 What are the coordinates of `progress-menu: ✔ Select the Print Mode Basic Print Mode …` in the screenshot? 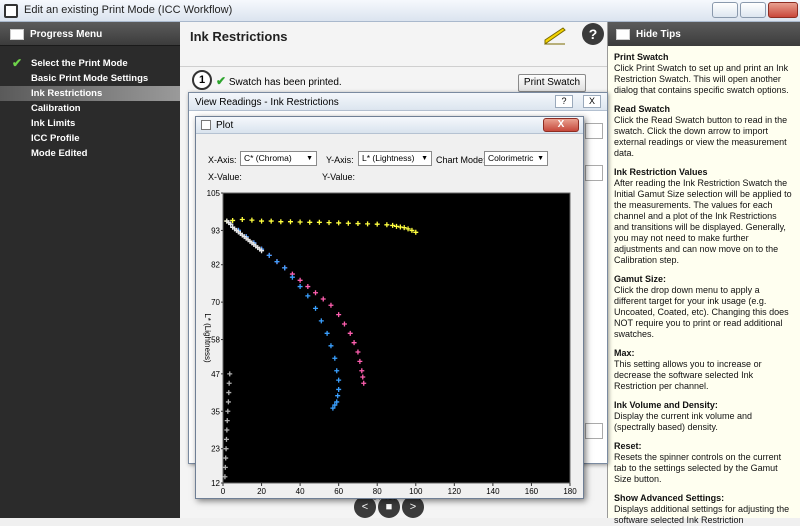 It's located at (94, 108).